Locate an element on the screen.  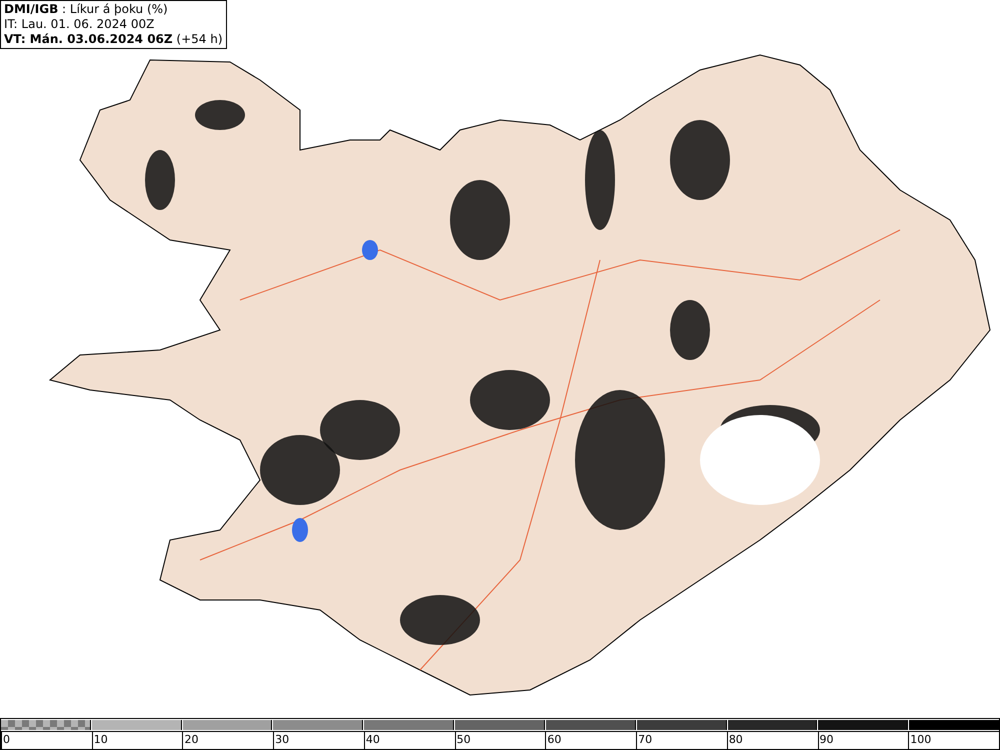
map-title-line: VT: Mán. 03.06.2024 06Z (+54 h) is located at coordinates (113, 39).